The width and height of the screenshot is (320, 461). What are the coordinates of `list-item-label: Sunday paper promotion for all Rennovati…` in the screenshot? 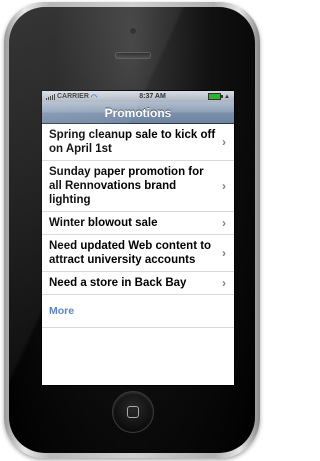 It's located at (126, 186).